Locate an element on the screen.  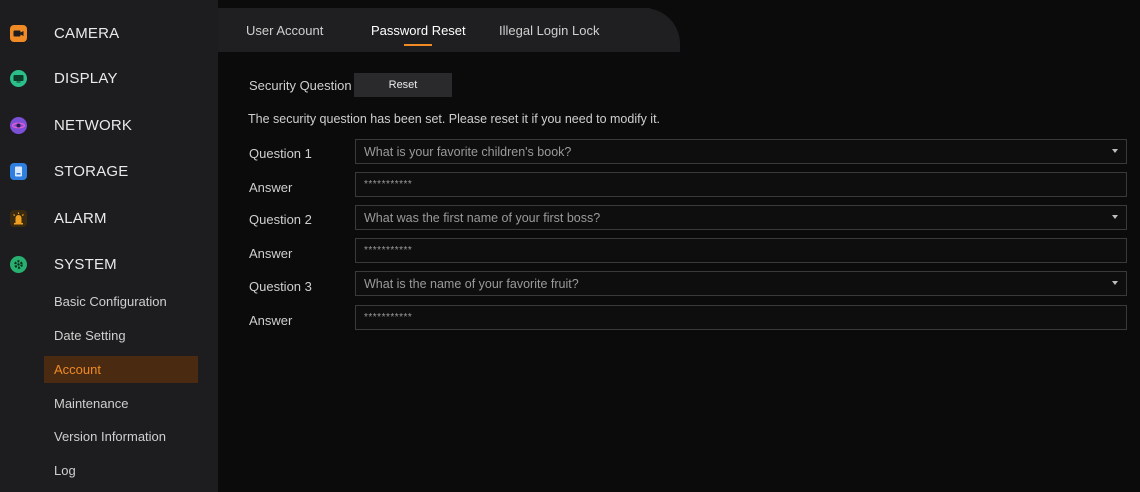
question-3-value: What is the name of your favorite fruit? is located at coordinates (471, 283).